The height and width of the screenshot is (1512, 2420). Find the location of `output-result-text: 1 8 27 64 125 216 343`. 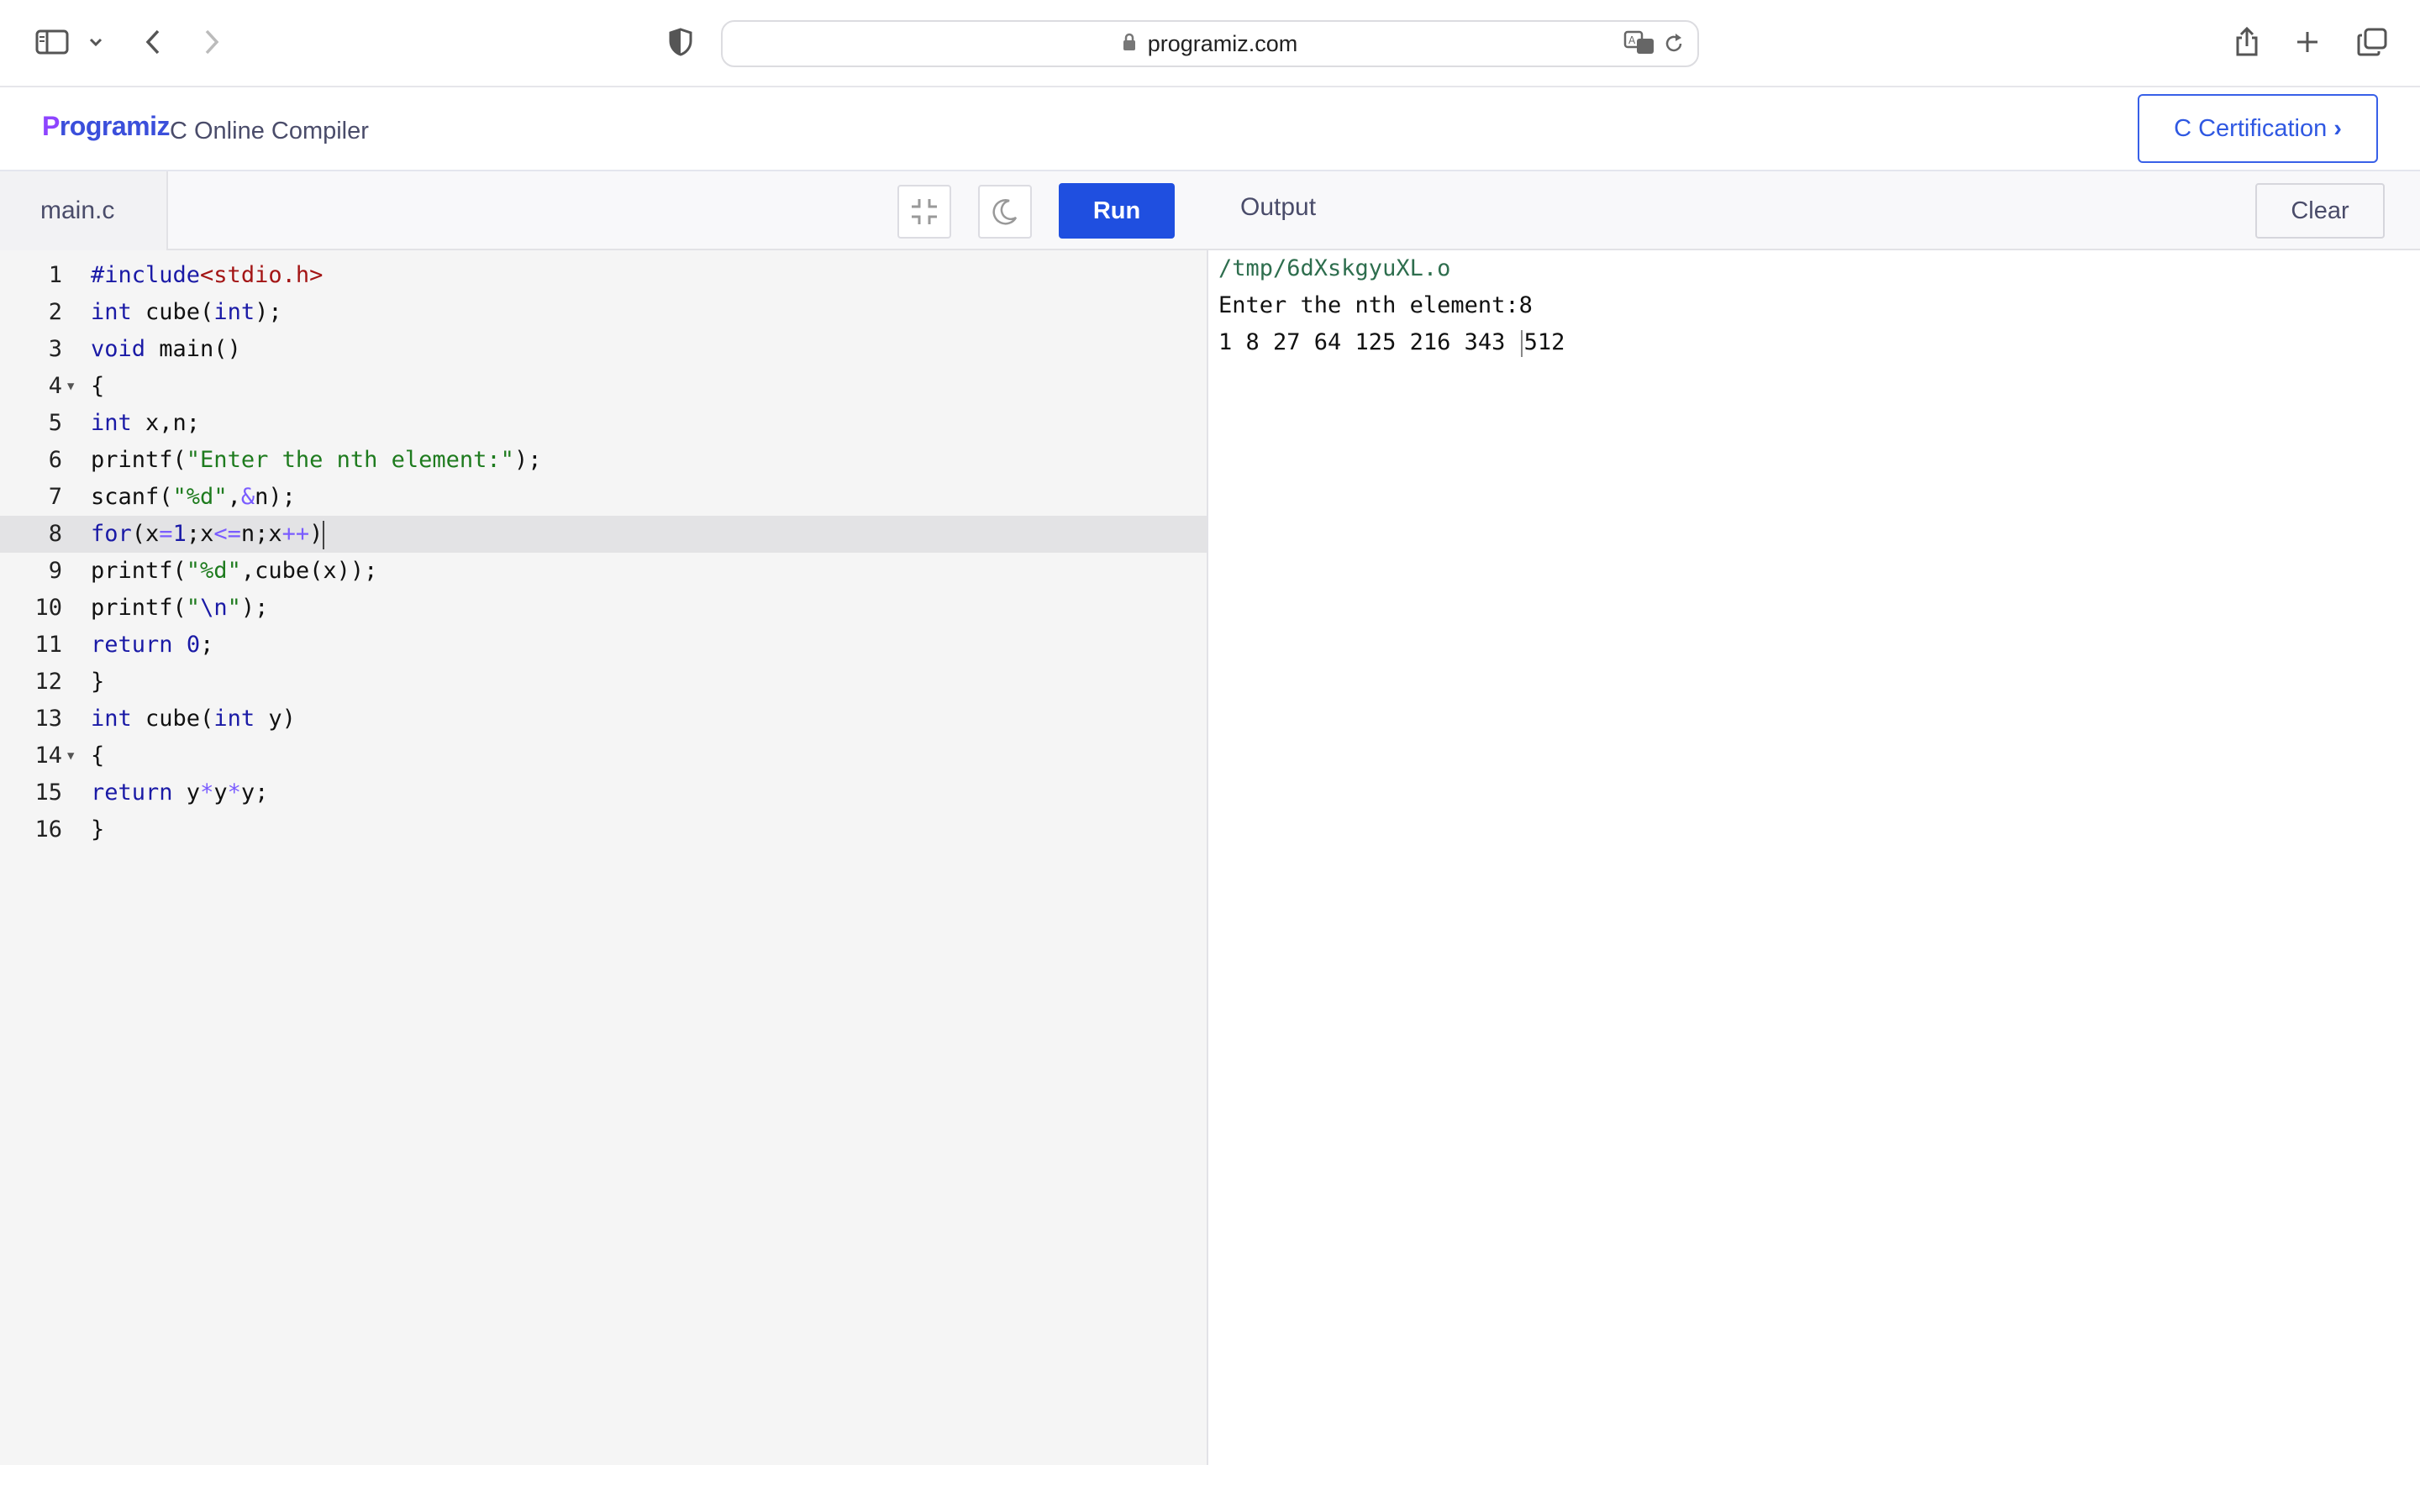

output-result-text: 1 8 27 64 125 216 343 is located at coordinates (1368, 342).